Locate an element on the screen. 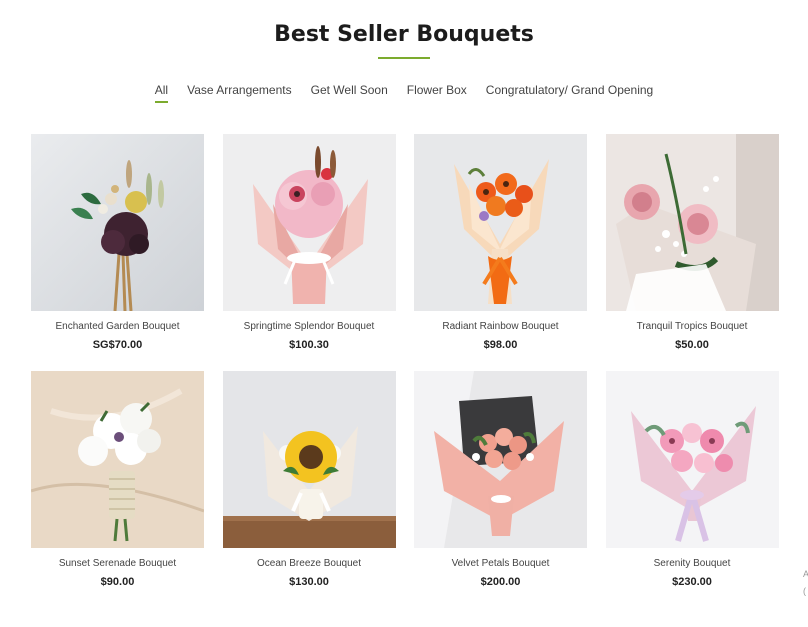  product-name: Tranquil Tropics Bouquet is located at coordinates (692, 327).